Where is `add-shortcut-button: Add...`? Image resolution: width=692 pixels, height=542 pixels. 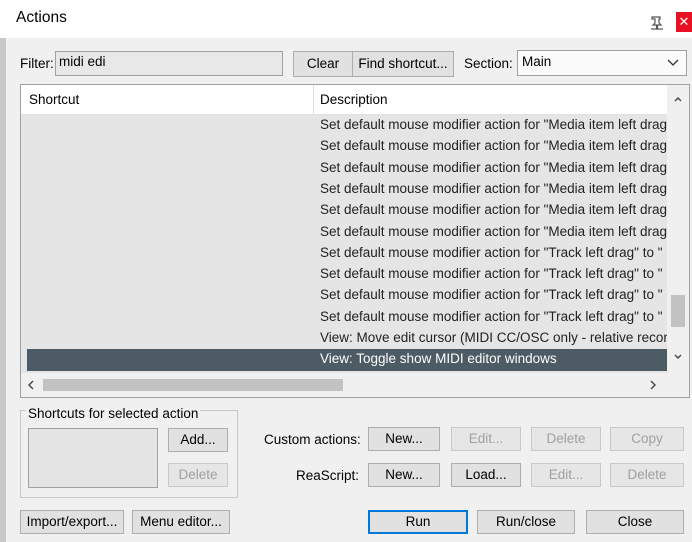
add-shortcut-button: Add... is located at coordinates (198, 440).